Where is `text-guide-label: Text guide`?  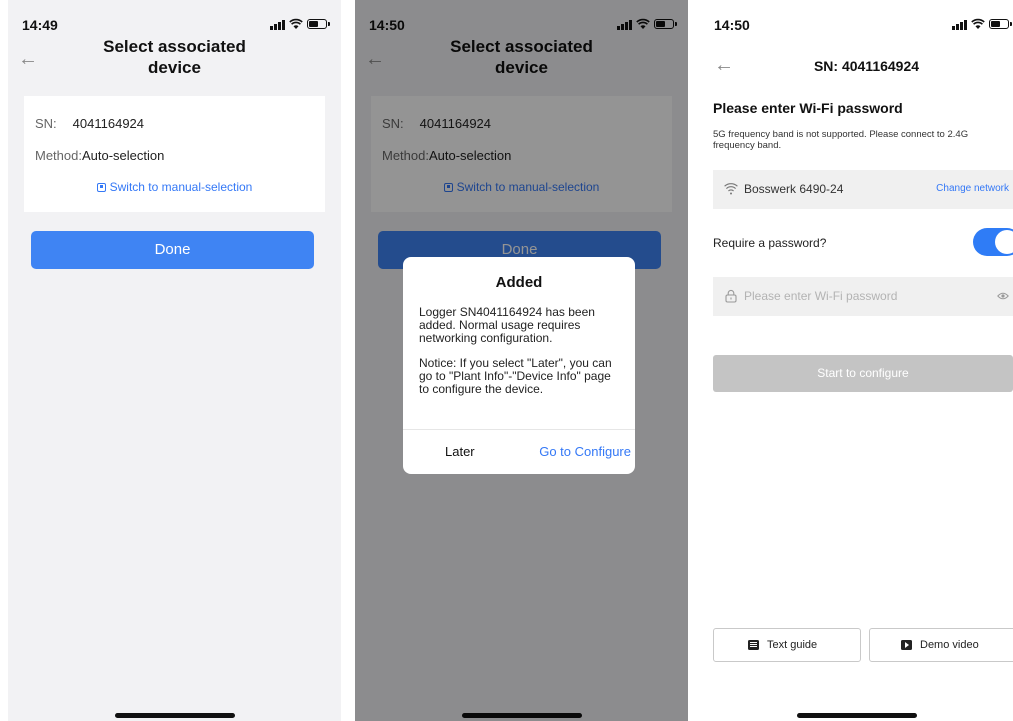 text-guide-label: Text guide is located at coordinates (792, 645).